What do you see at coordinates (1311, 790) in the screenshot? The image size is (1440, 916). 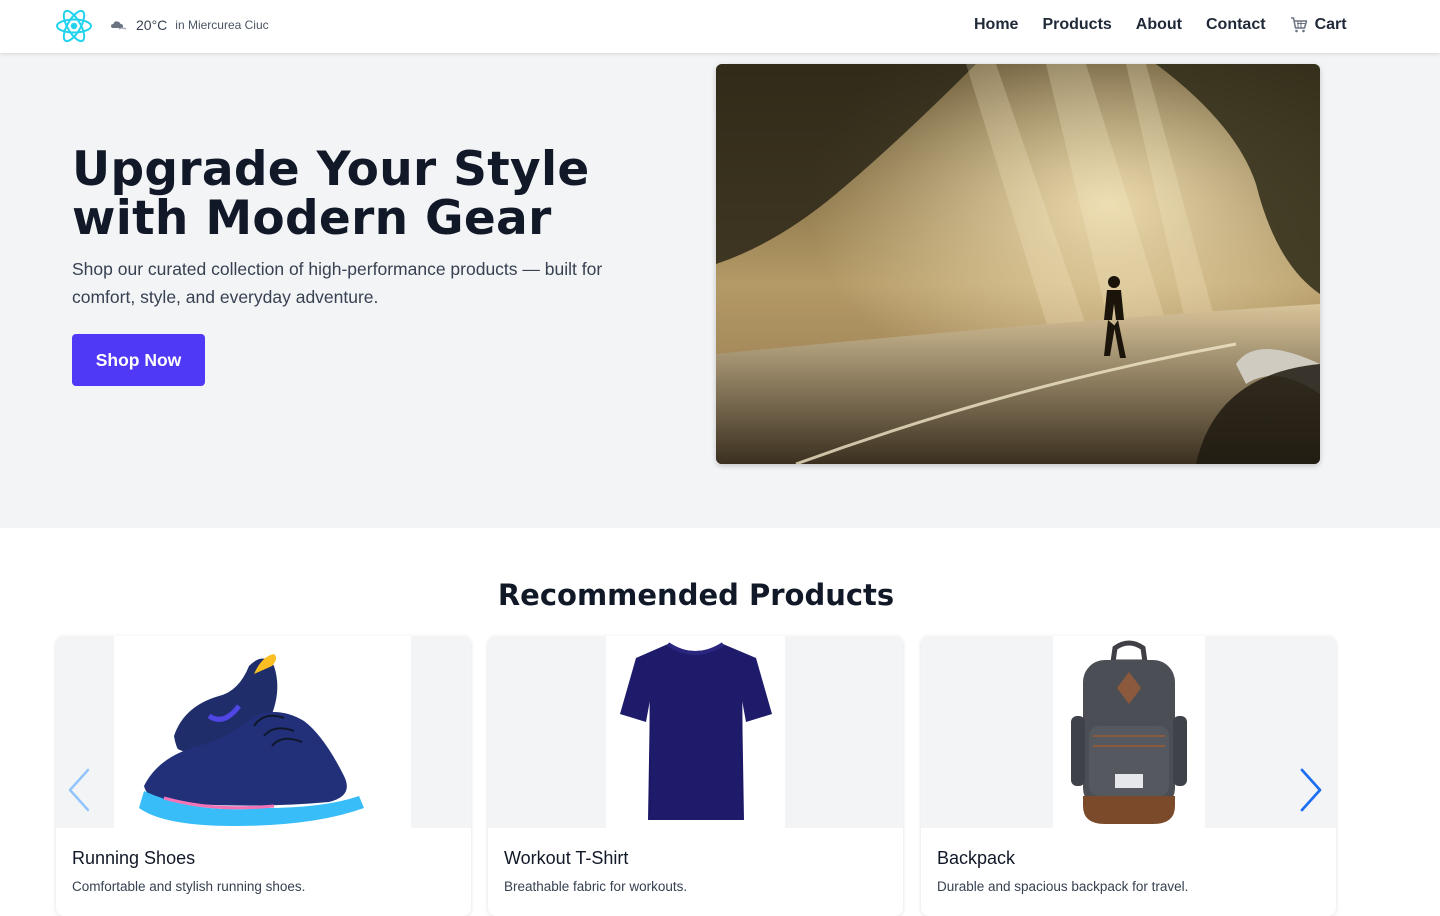 I see `carousel-next-arrow-icon` at bounding box center [1311, 790].